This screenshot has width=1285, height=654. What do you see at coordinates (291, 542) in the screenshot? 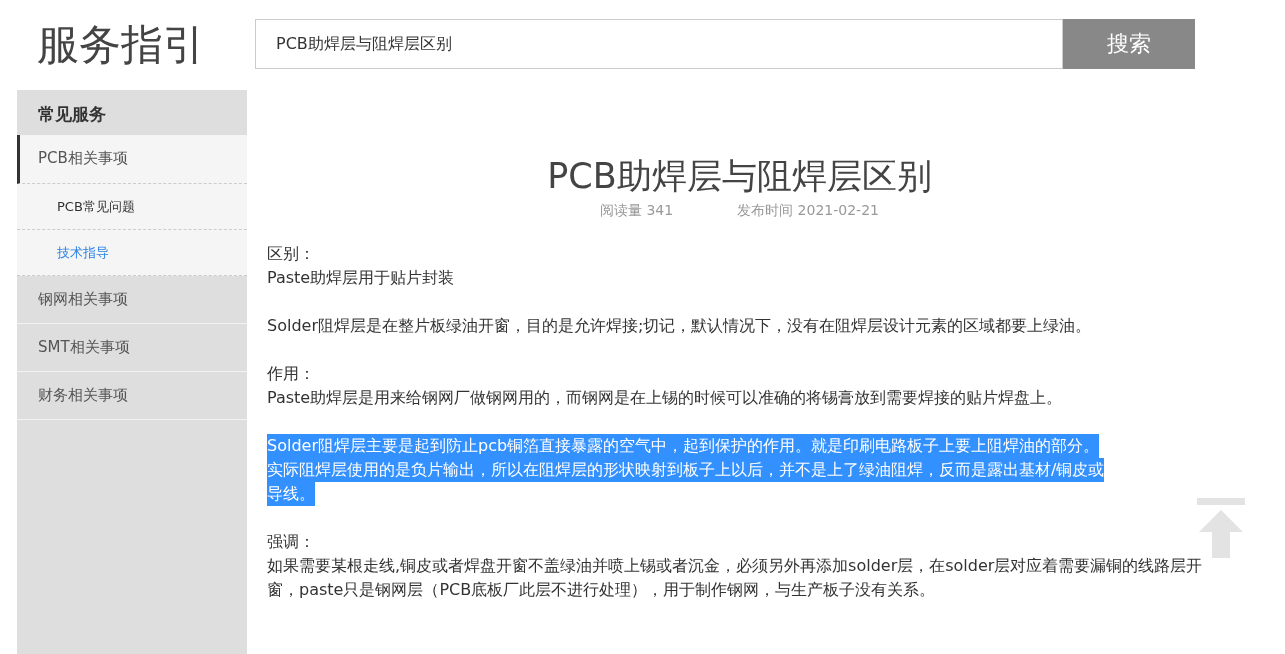
I see `article-text: 强调：` at bounding box center [291, 542].